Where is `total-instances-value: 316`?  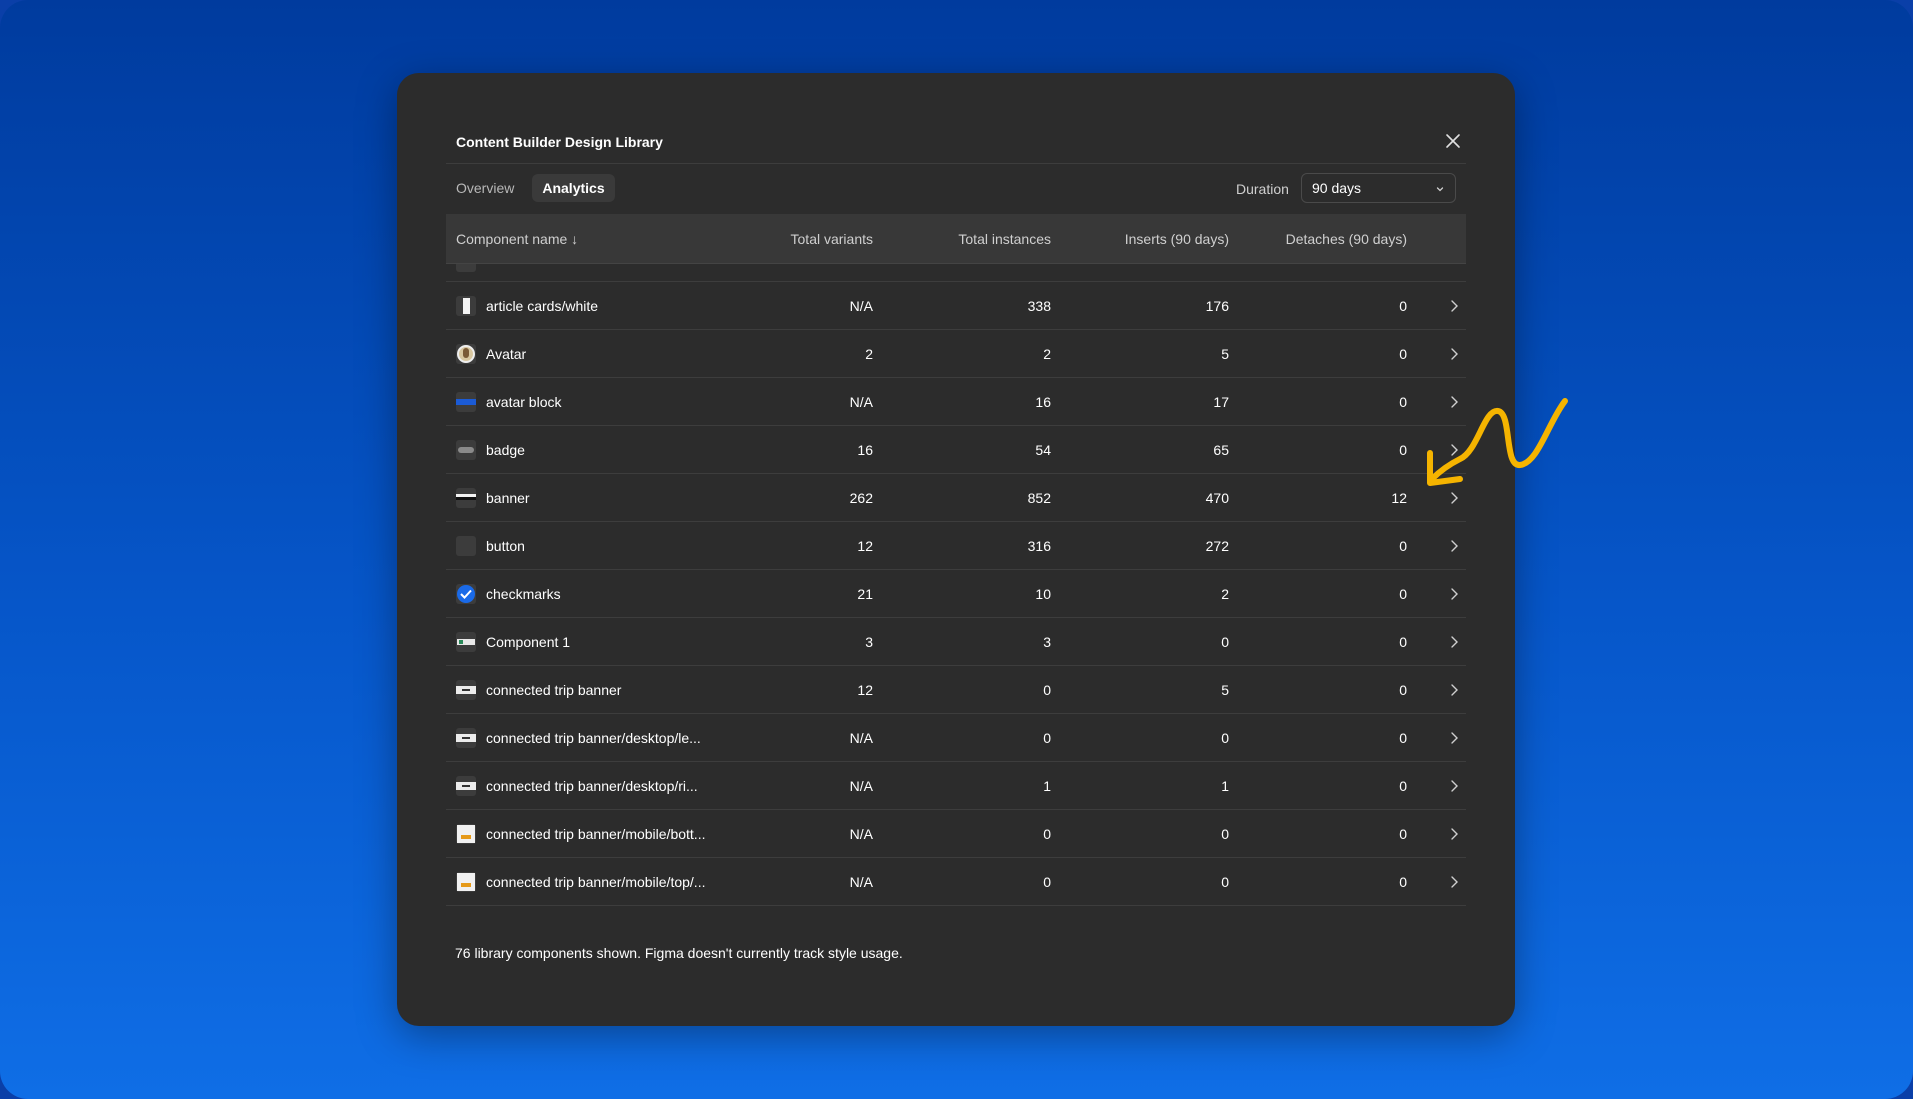
total-instances-value: 316 is located at coordinates (1039, 546).